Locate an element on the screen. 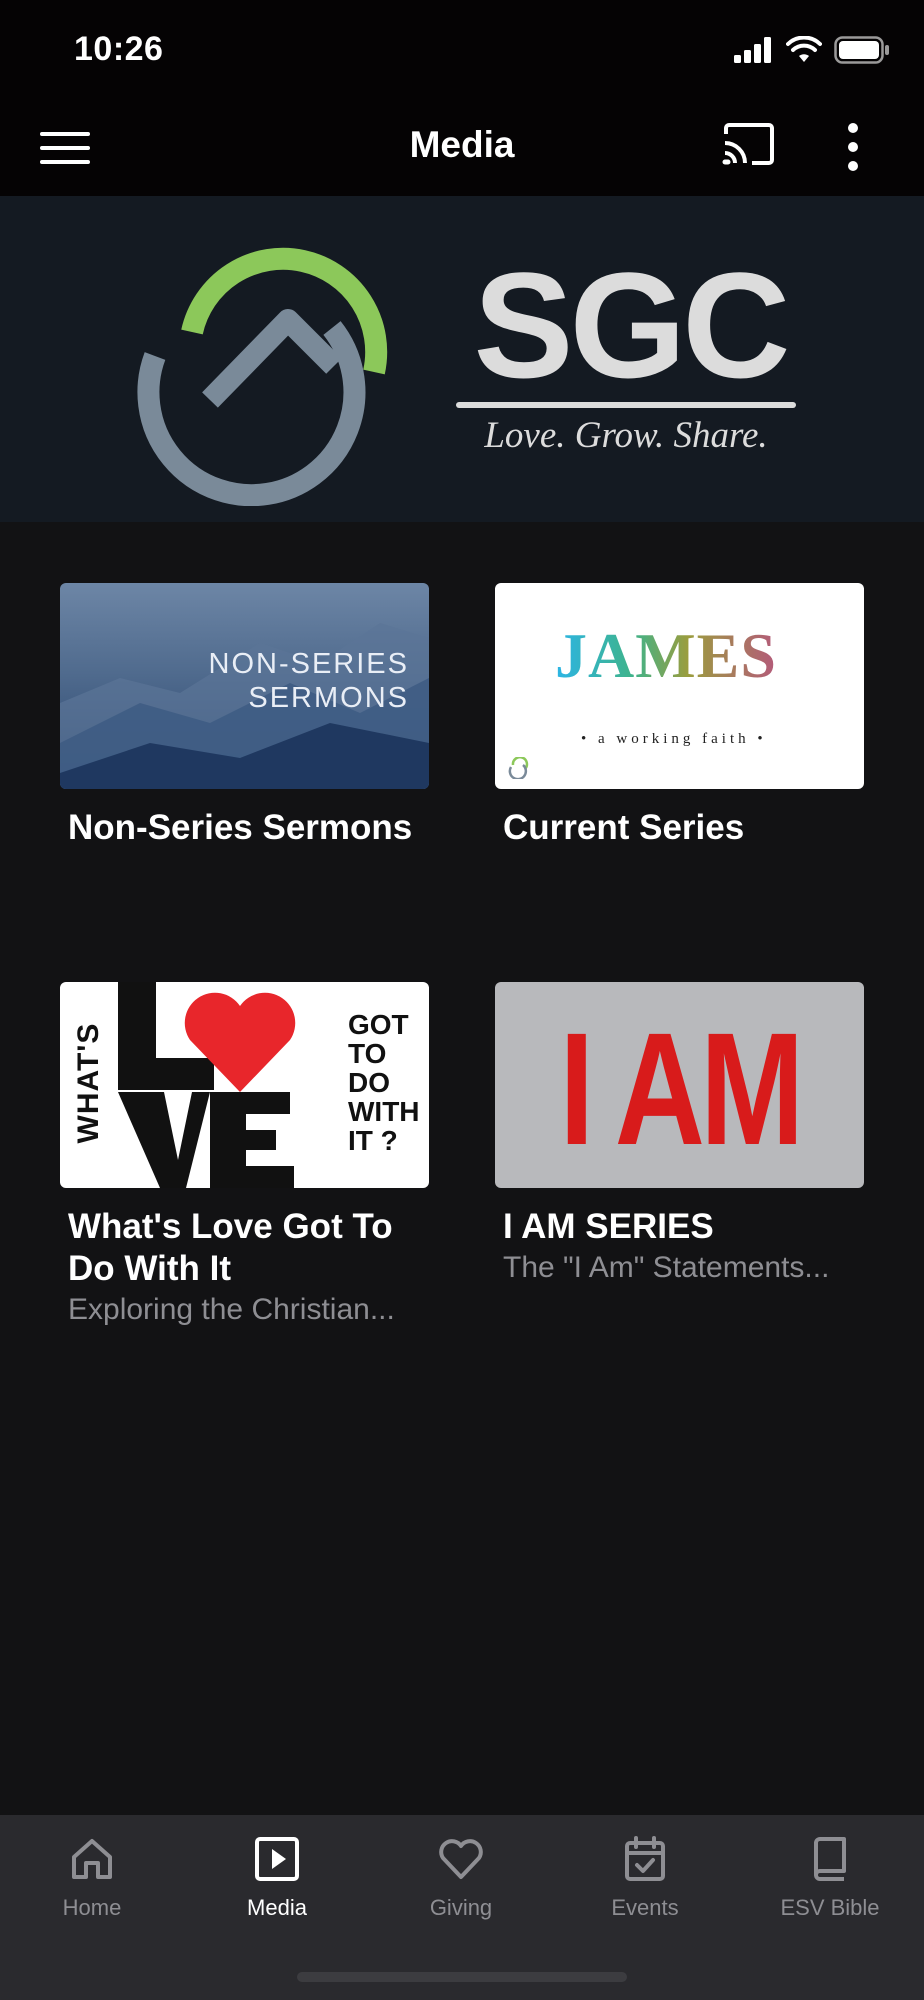 This screenshot has width=924, height=2000. james-subtitle: • a working faith • is located at coordinates (674, 739).